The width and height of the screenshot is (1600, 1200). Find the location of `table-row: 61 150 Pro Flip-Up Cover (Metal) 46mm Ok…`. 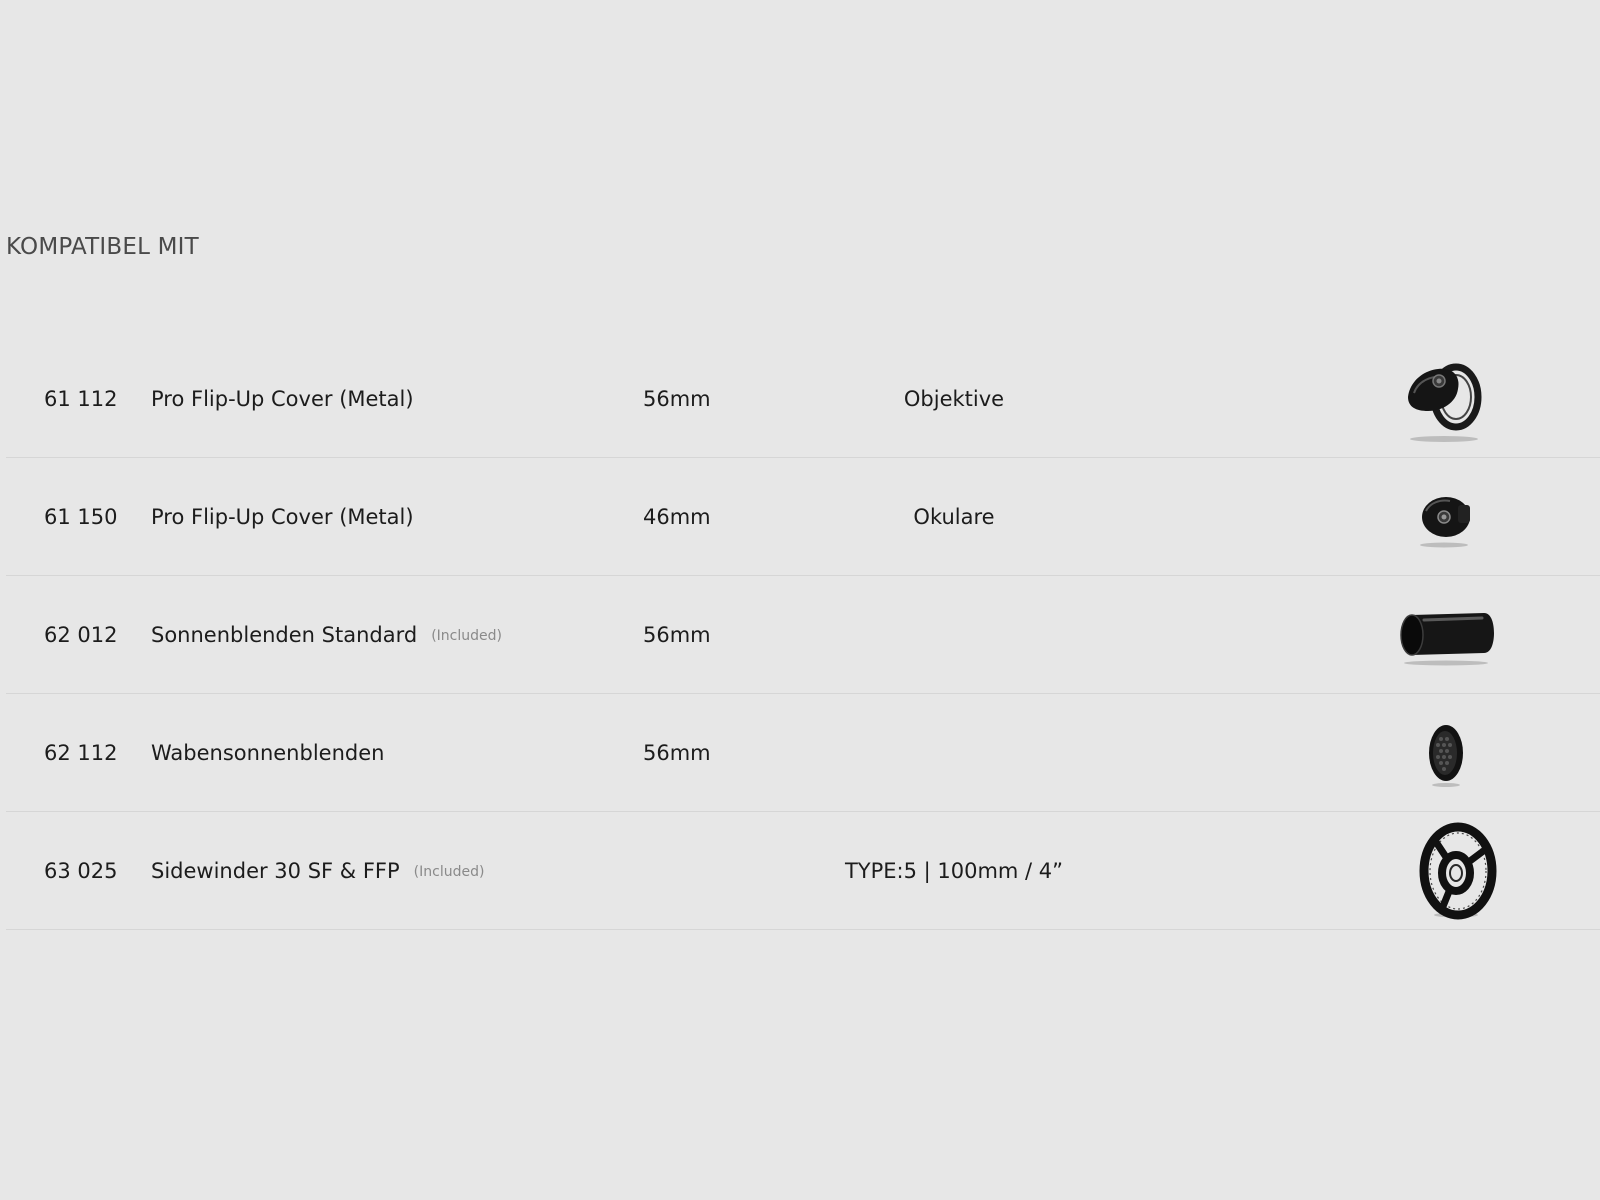

table-row: 61 150 Pro Flip-Up Cover (Metal) 46mm Ok… is located at coordinates (803, 517).